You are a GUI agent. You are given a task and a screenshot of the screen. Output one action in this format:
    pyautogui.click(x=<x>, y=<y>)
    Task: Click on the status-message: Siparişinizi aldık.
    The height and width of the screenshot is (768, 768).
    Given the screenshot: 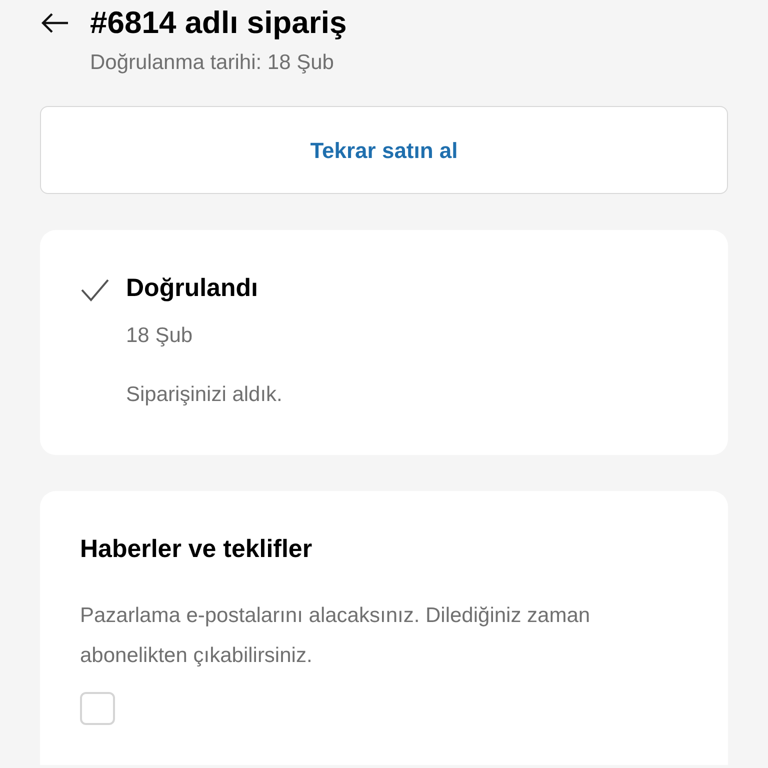 What is the action you would take?
    pyautogui.click(x=204, y=395)
    